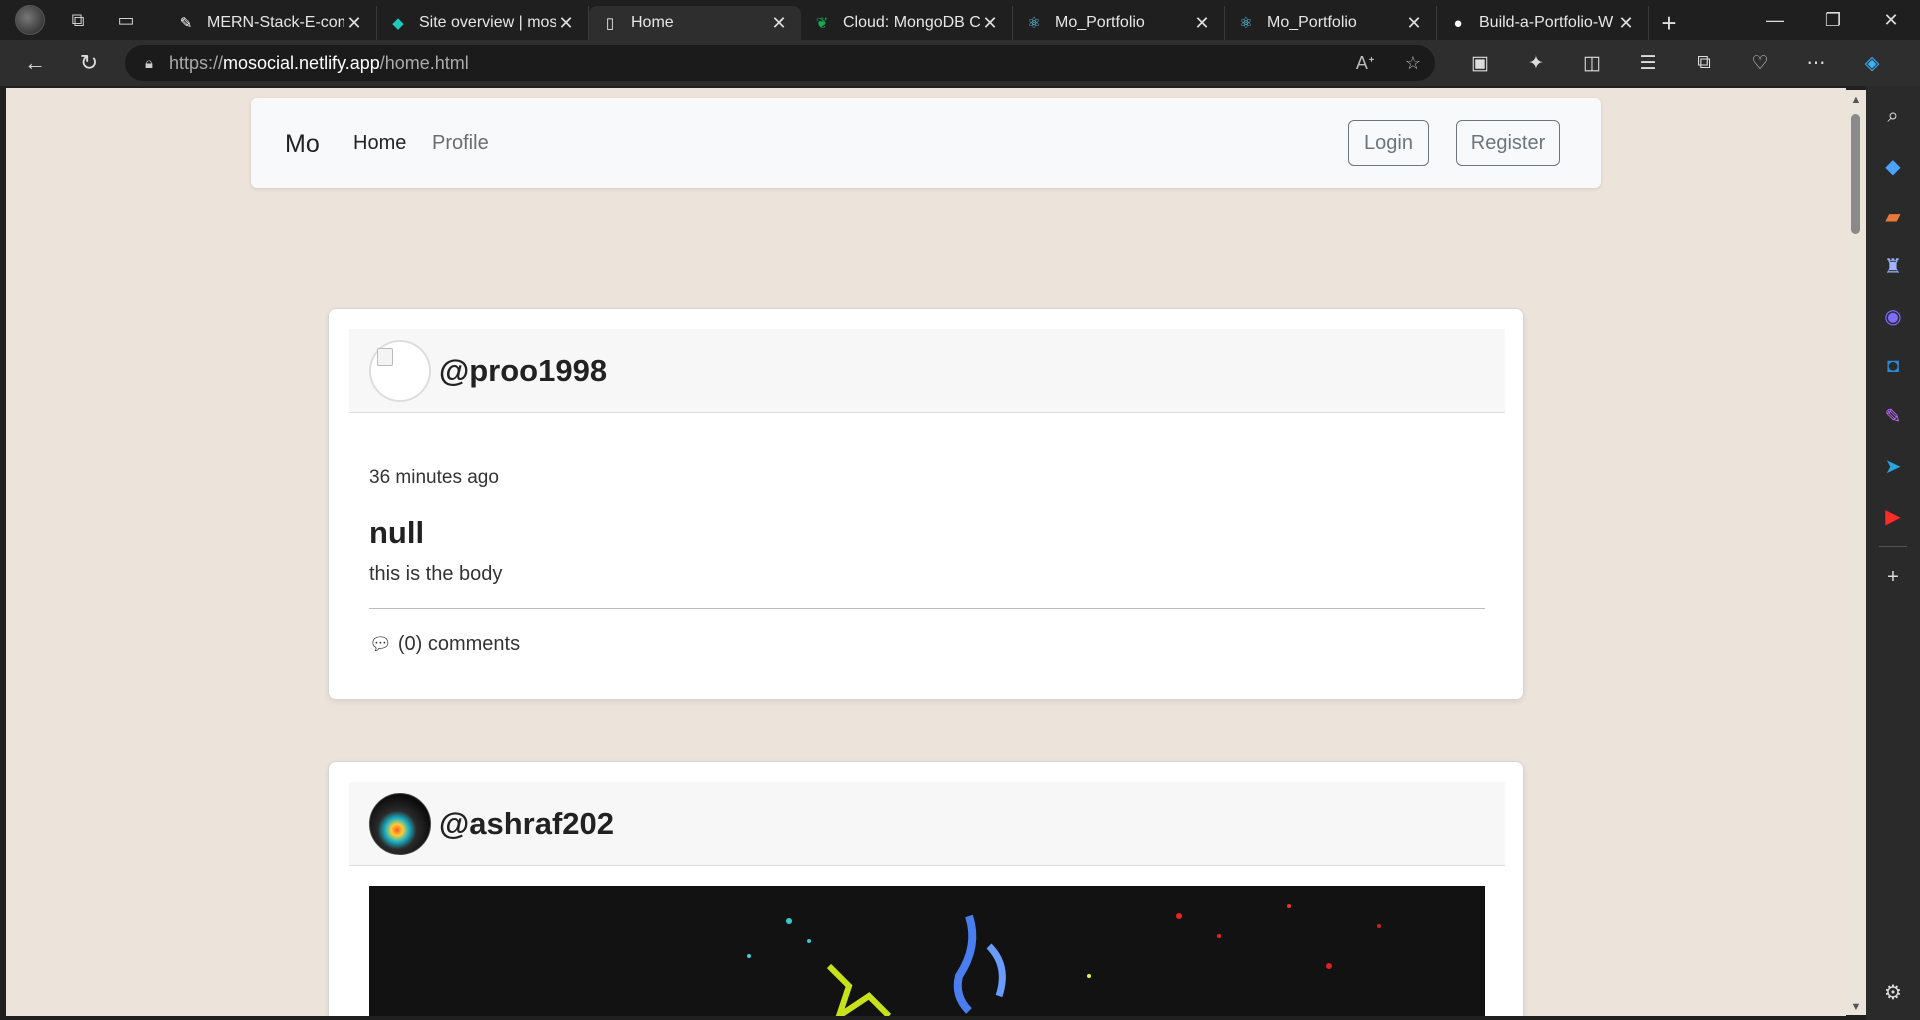 This screenshot has height=1020, width=1920. What do you see at coordinates (1856, 552) in the screenshot?
I see `page-scrollbar: ▲ ▼` at bounding box center [1856, 552].